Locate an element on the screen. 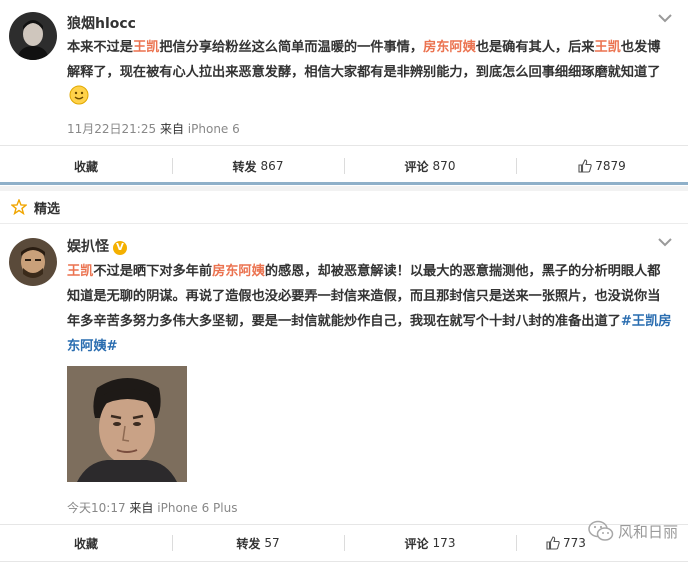 The image size is (688, 562). action-bar: 收藏 转发 867 评论 870 7879 is located at coordinates (344, 166).